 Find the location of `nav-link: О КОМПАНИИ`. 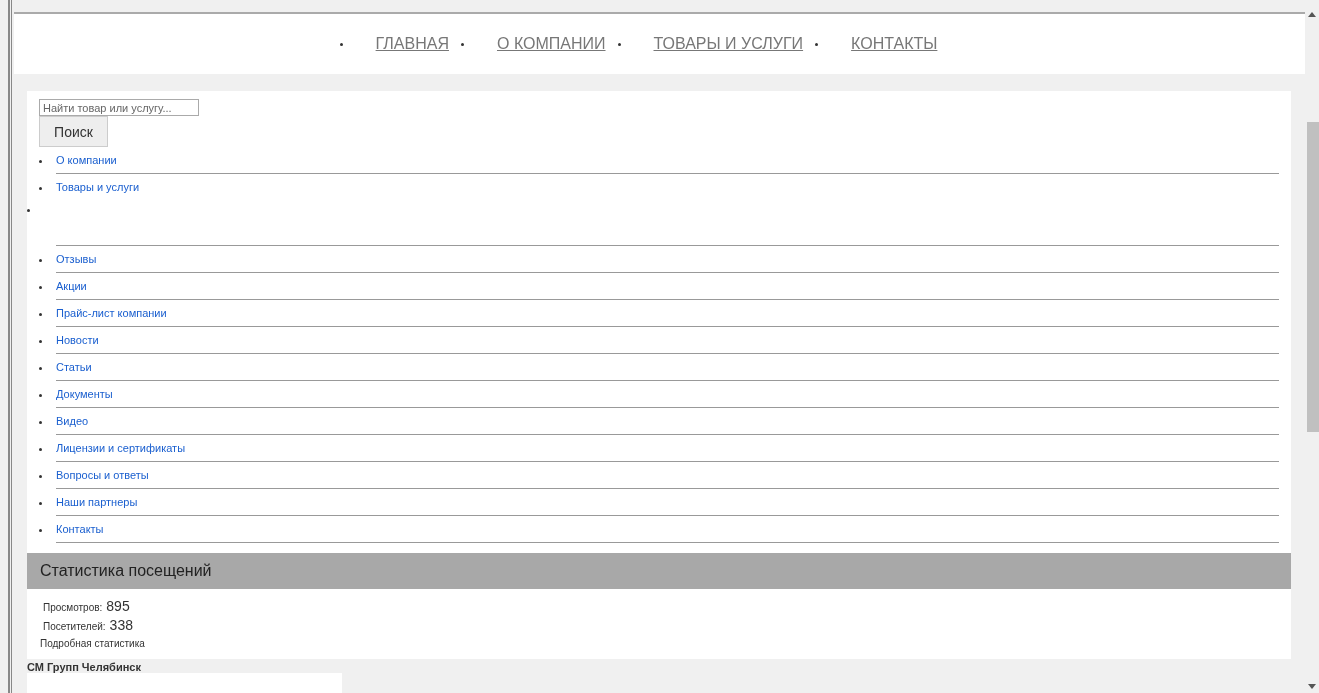

nav-link: О КОМПАНИИ is located at coordinates (551, 44).